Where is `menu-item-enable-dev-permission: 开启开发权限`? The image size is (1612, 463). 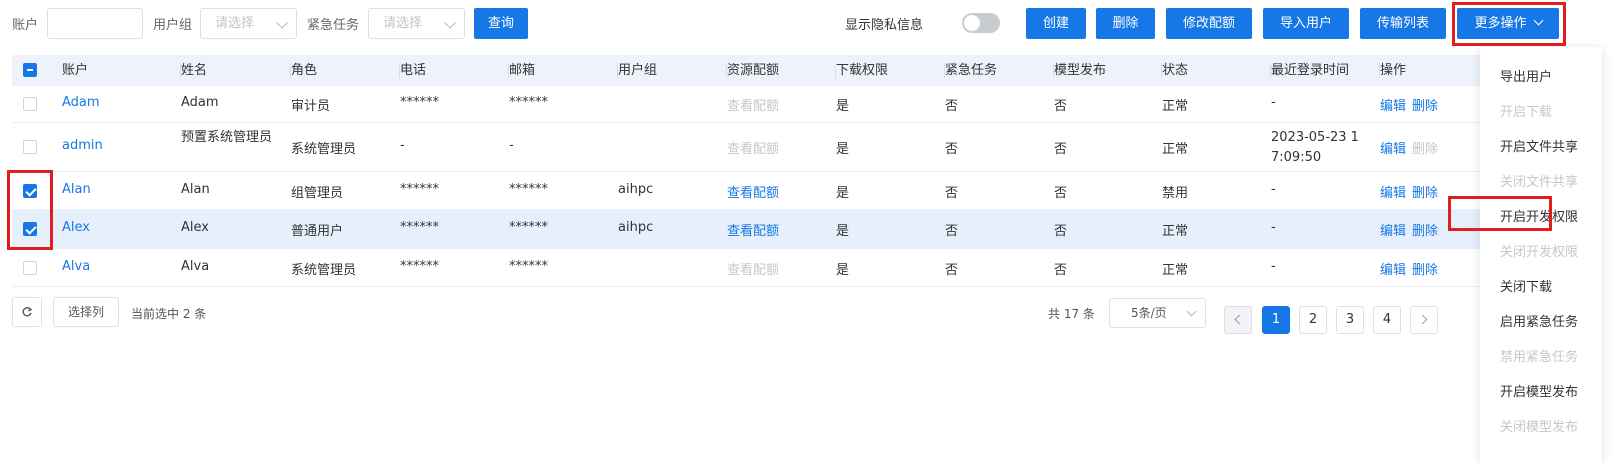
menu-item-enable-dev-permission: 开启开发权限 is located at coordinates (1539, 215).